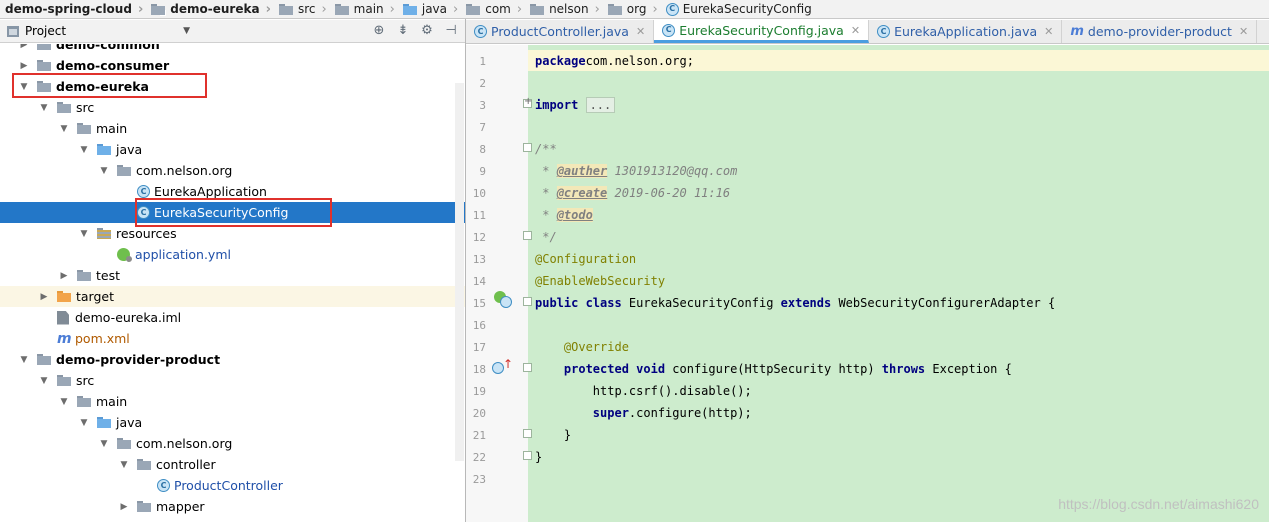  What do you see at coordinates (232, 338) in the screenshot?
I see `tree-node-pom-xml: m pom.xml` at bounding box center [232, 338].